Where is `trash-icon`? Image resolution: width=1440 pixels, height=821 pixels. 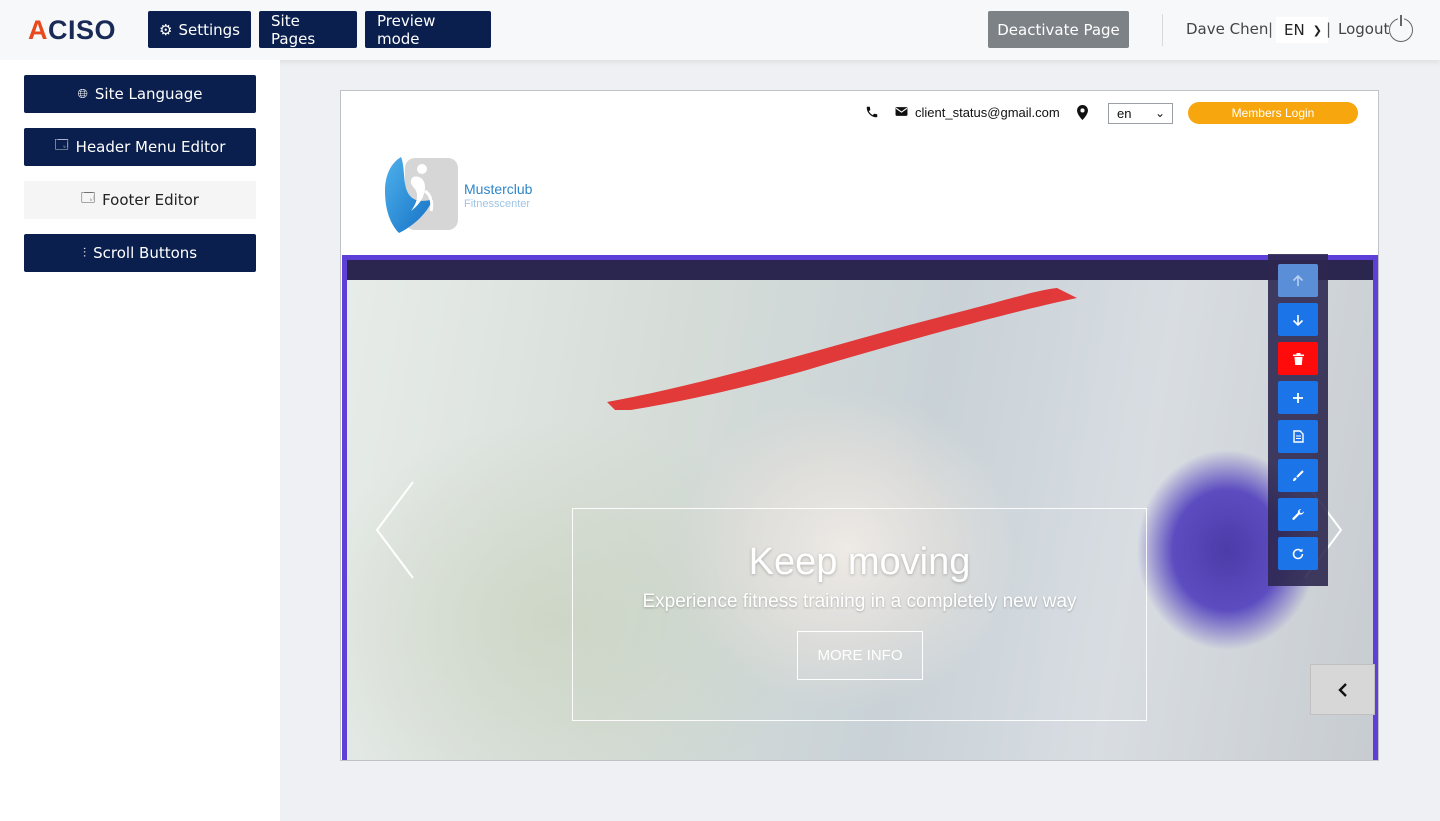
trash-icon is located at coordinates (1298, 358).